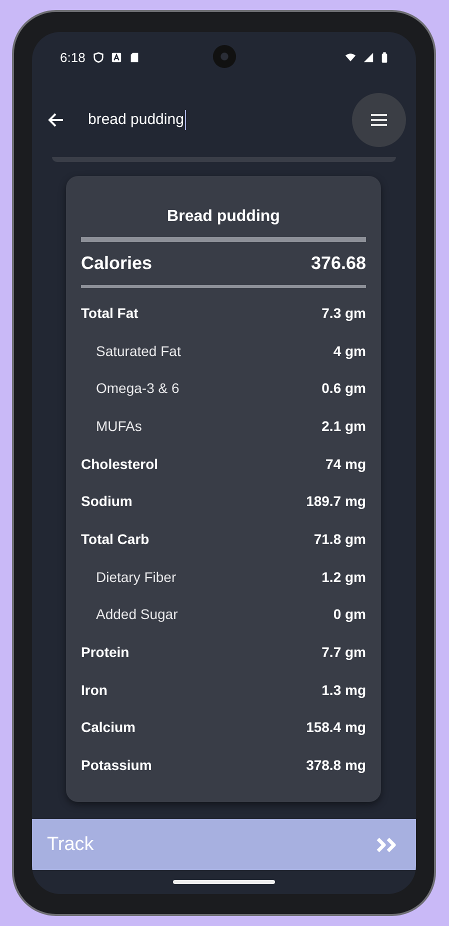 Image resolution: width=449 pixels, height=926 pixels. Describe the element at coordinates (346, 464) in the screenshot. I see `nutrient-value: 74 mg` at that location.